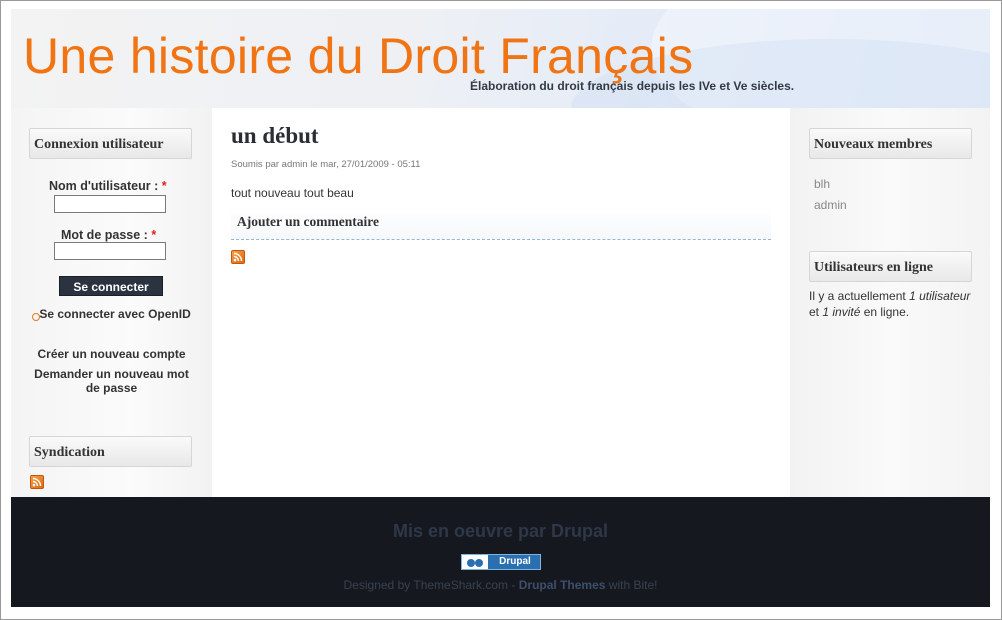 The image size is (1002, 620). Describe the element at coordinates (104, 235) in the screenshot. I see `password-label-text: Mot de passe :` at that location.